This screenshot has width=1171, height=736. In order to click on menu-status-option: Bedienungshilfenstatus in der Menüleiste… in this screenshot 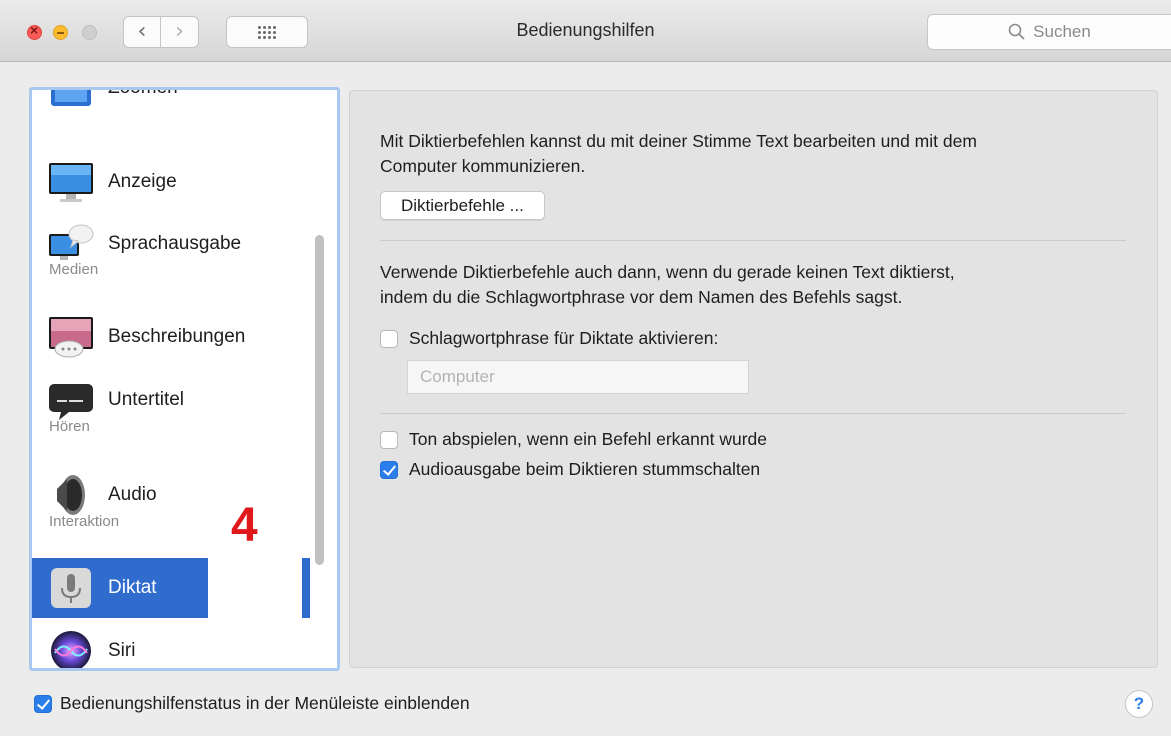, I will do `click(252, 703)`.